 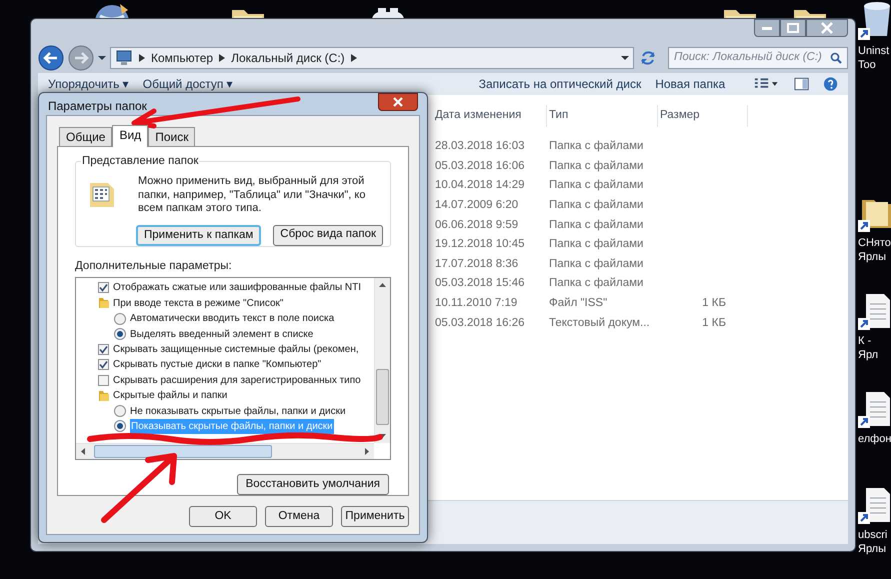 I want to click on type-cell-text: Файл "ISS", so click(x=578, y=303).